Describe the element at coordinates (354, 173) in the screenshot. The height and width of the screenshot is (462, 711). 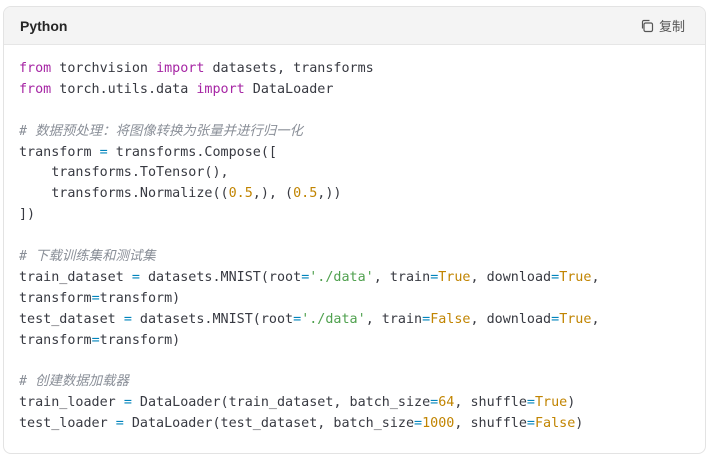
I see `code-line: transforms.ToTensor(),` at that location.